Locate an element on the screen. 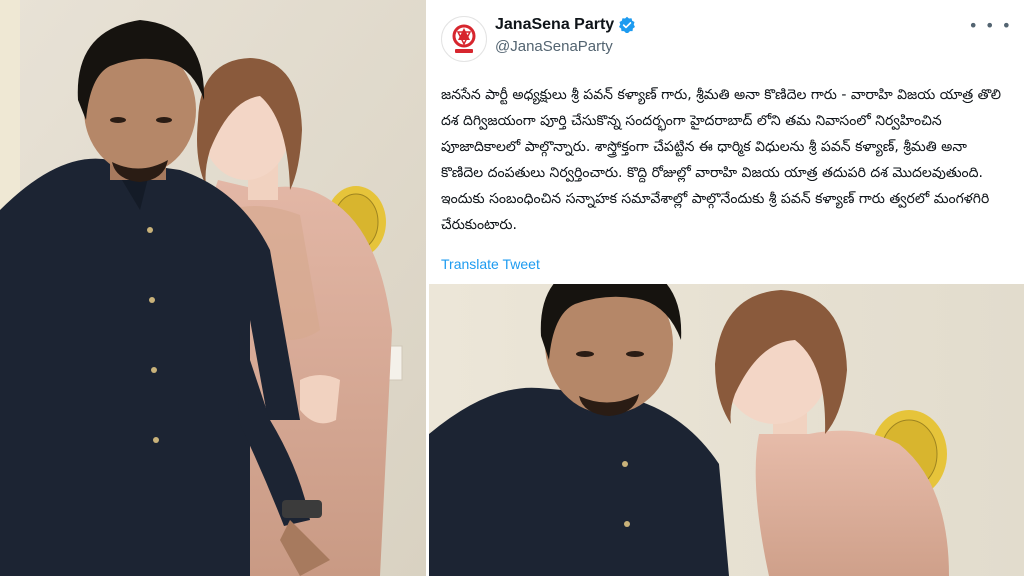 Image resolution: width=1024 pixels, height=576 pixels. janasena-logo-avatar is located at coordinates (464, 39).